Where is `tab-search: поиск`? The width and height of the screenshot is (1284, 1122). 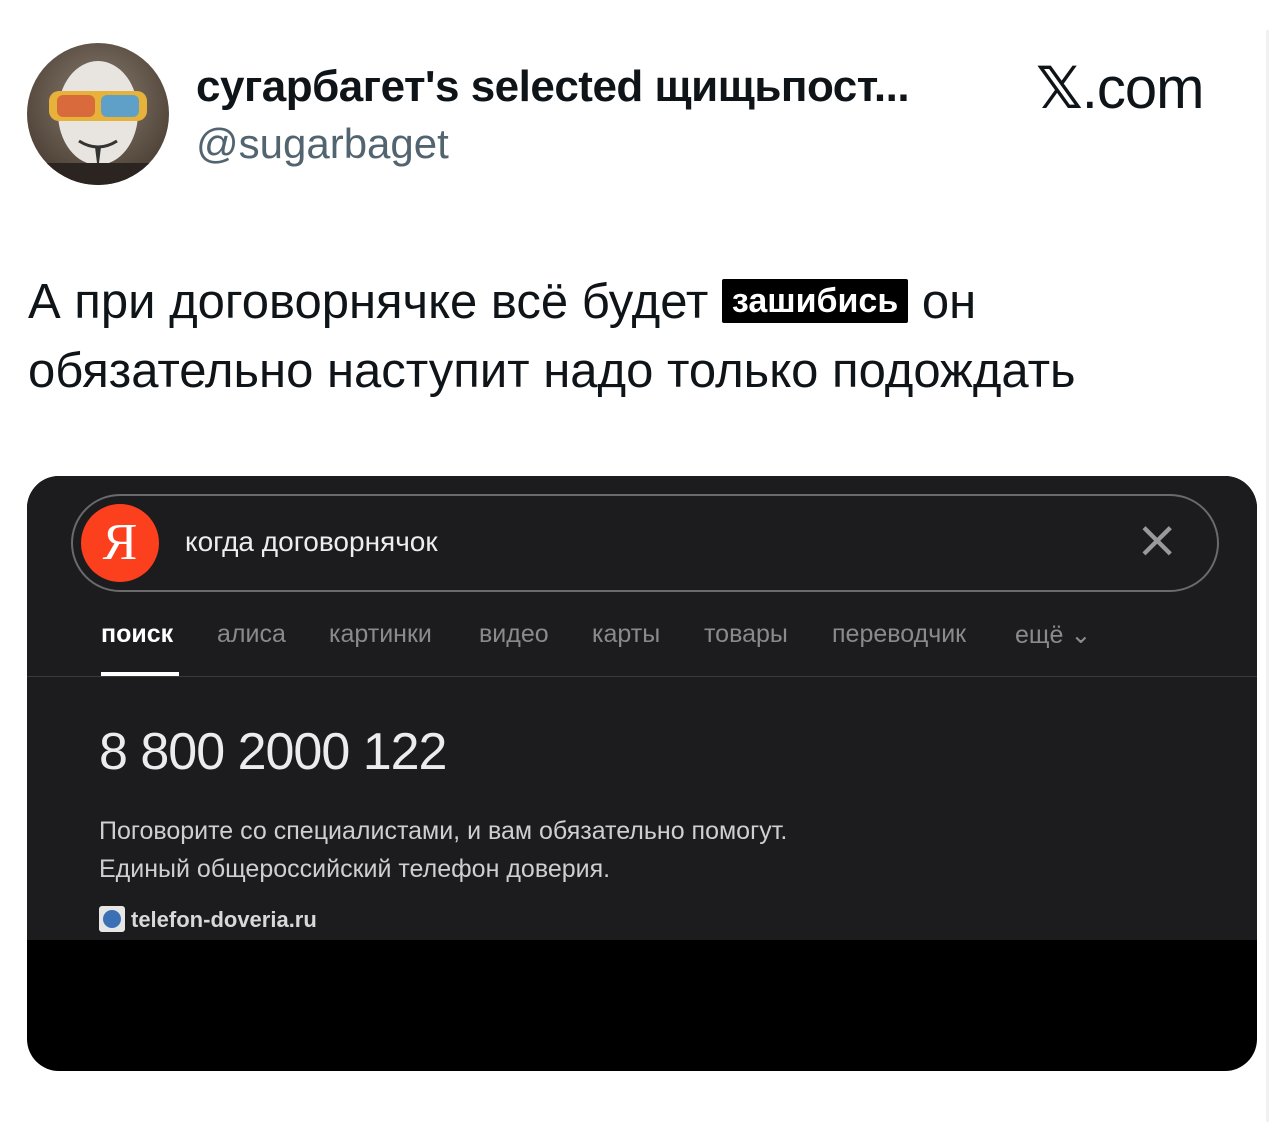
tab-search: поиск is located at coordinates (137, 634).